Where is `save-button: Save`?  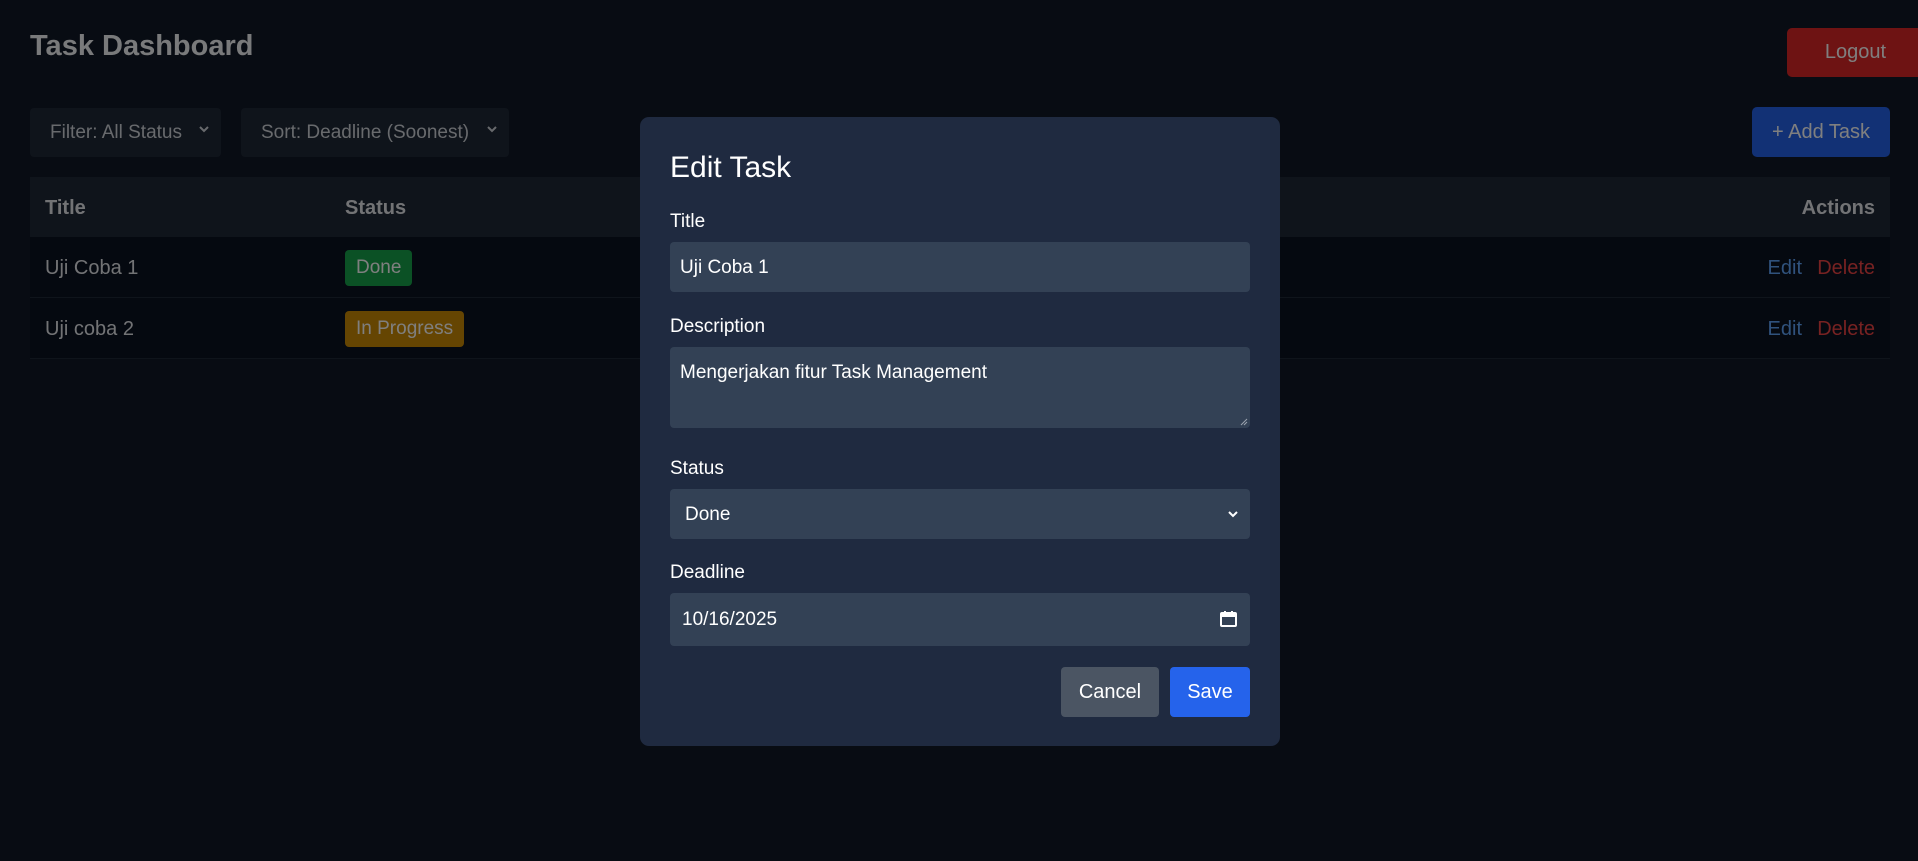 save-button: Save is located at coordinates (1210, 692).